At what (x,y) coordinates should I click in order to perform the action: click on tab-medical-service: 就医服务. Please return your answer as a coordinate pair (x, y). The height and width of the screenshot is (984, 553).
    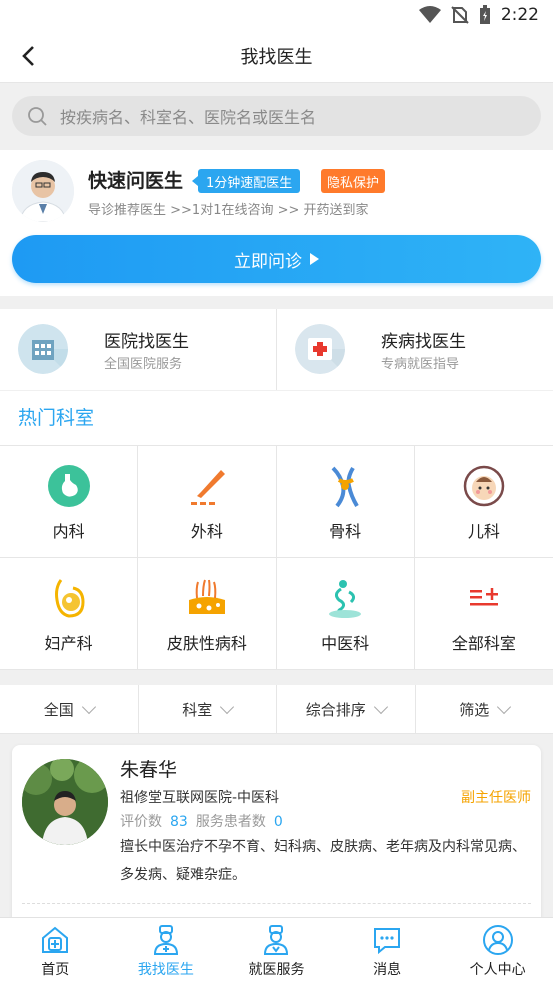
    Looking at the image, I should click on (276, 951).